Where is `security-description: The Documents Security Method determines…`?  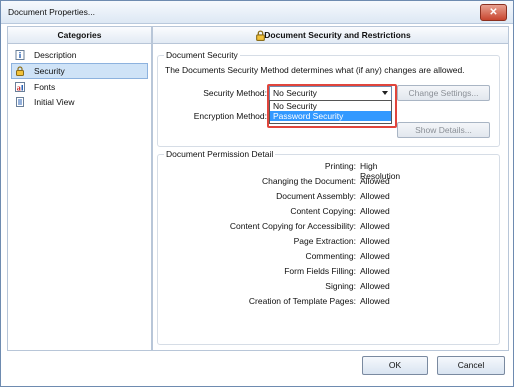
security-description: The Documents Security Method determines… is located at coordinates (315, 70).